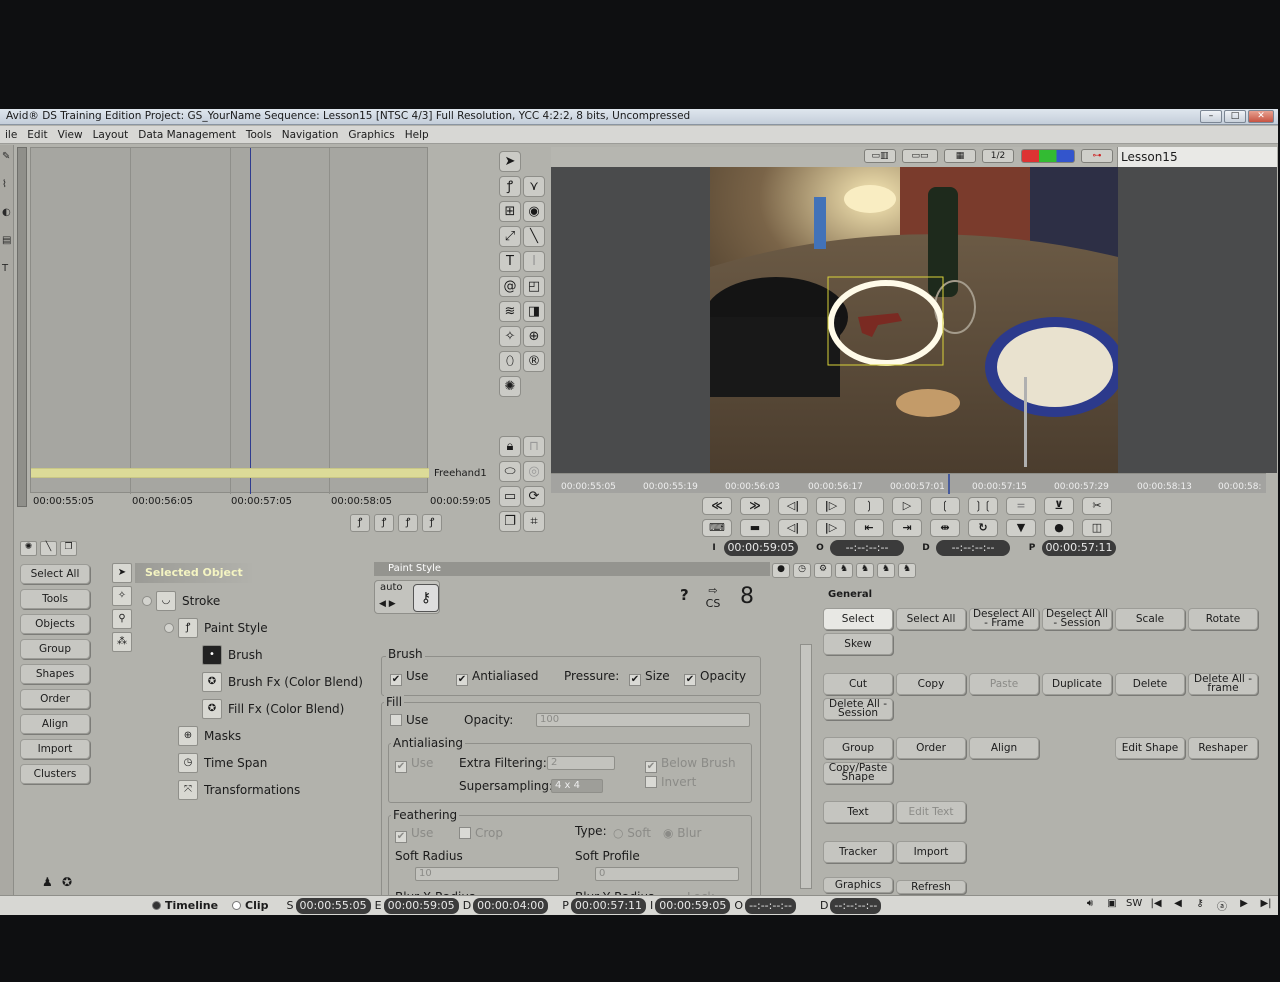 The width and height of the screenshot is (1280, 982). What do you see at coordinates (831, 506) in the screenshot?
I see `play-from-start-icon: |▷` at bounding box center [831, 506].